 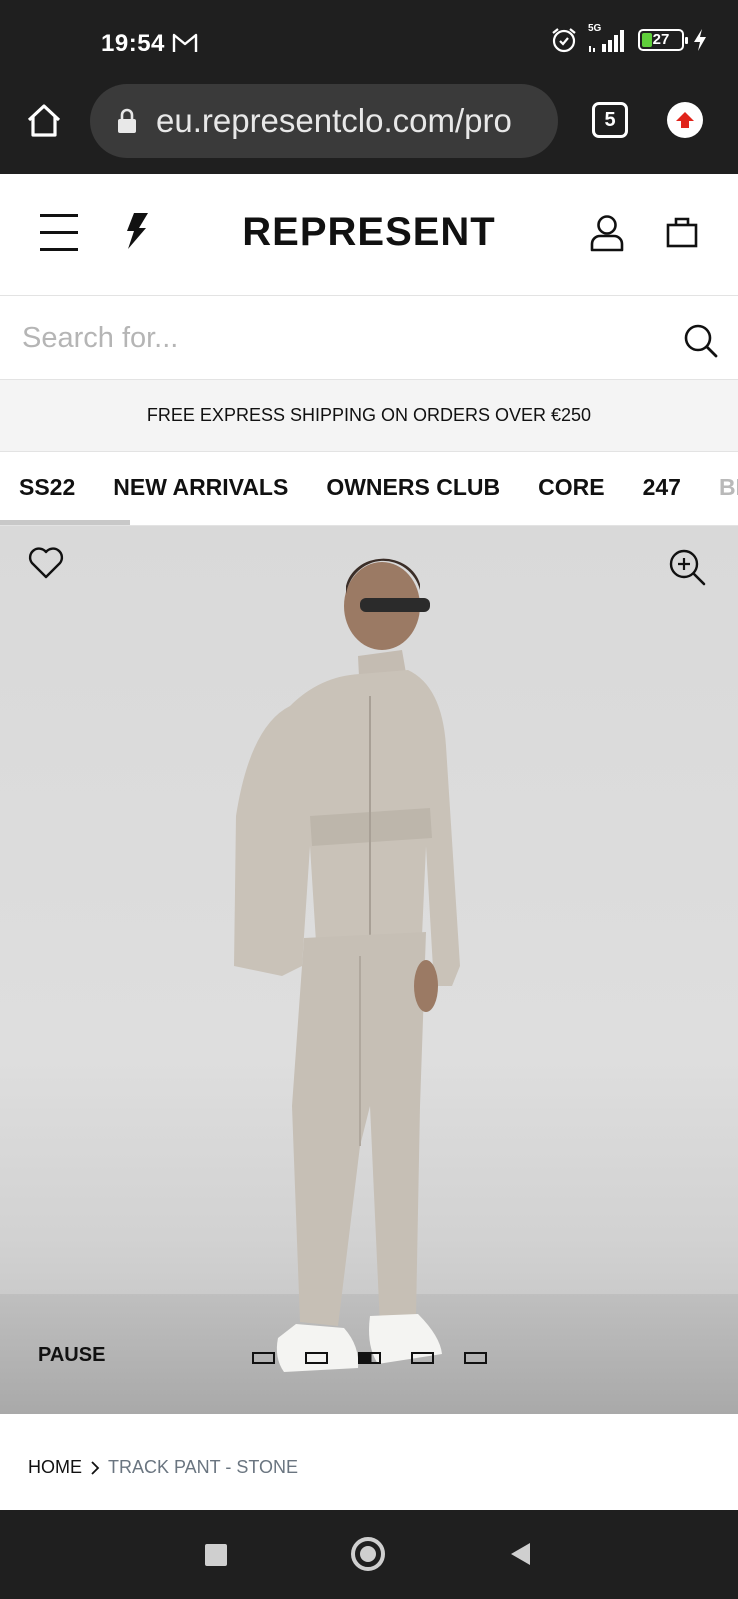 I want to click on gmail-icon, so click(x=185, y=42).